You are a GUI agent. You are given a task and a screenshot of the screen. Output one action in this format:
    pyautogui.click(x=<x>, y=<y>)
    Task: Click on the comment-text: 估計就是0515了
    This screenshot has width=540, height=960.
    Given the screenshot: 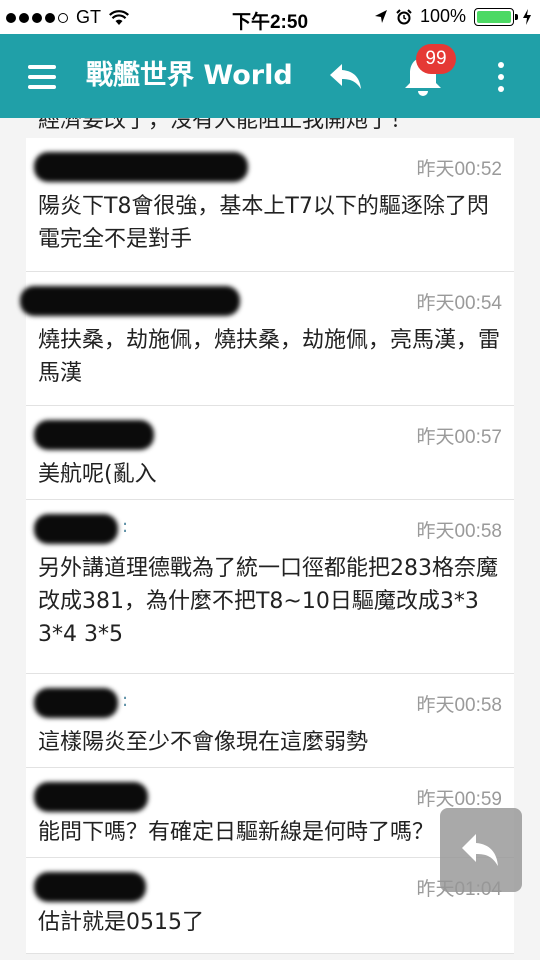 What is the action you would take?
    pyautogui.click(x=121, y=922)
    